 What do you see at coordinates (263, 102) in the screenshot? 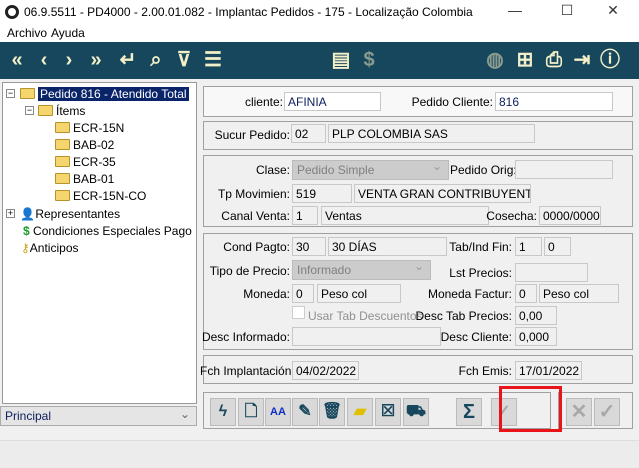
I see `cliente-label: cliente:` at bounding box center [263, 102].